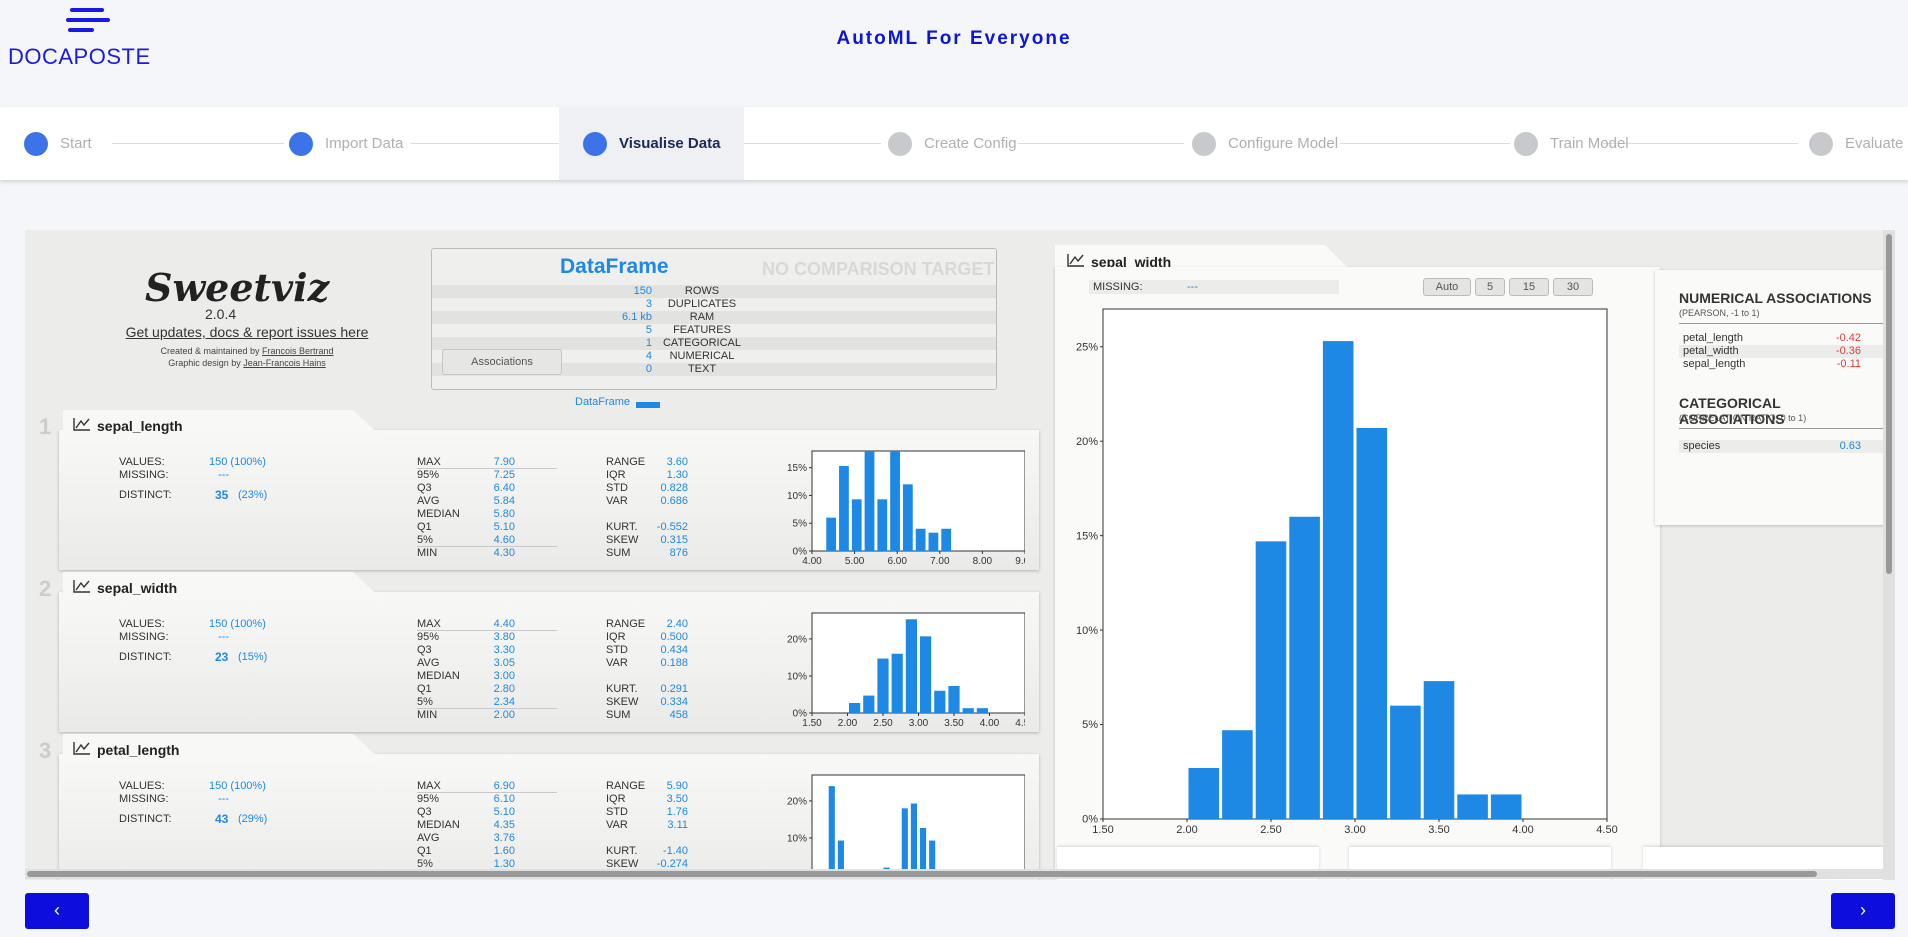 The width and height of the screenshot is (1908, 937). I want to click on stat-value: 0.315, so click(674, 540).